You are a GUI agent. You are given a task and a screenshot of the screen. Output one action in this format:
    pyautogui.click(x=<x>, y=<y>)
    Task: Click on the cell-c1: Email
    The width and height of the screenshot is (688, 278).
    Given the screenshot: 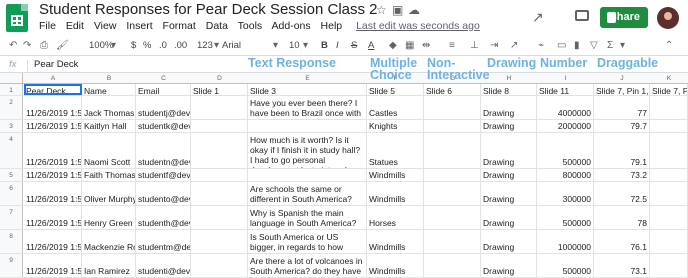 What is the action you would take?
    pyautogui.click(x=163, y=89)
    